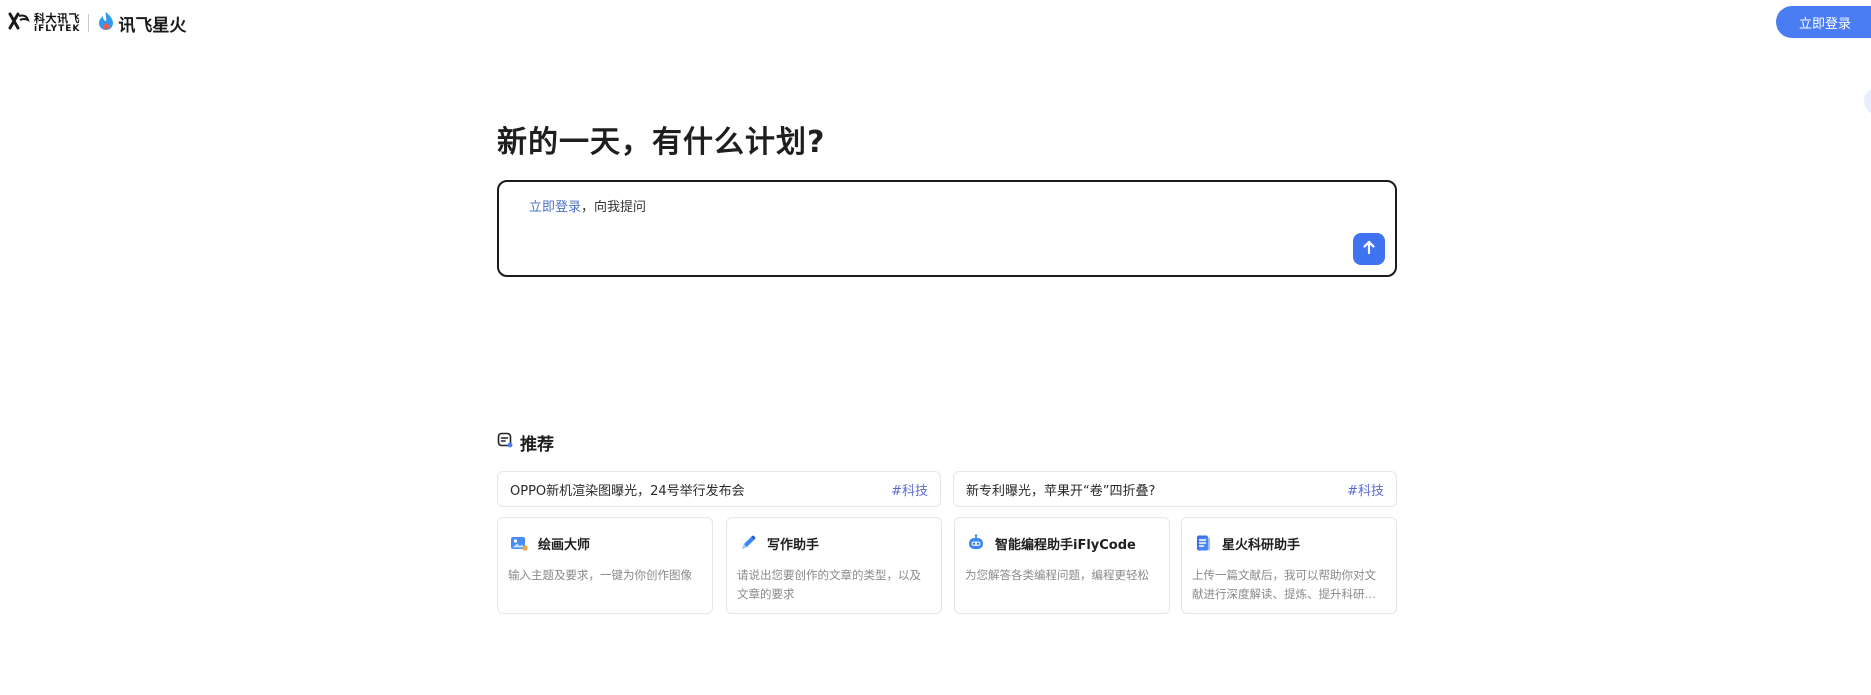  What do you see at coordinates (1823, 22) in the screenshot?
I see `login-button: 立即登录` at bounding box center [1823, 22].